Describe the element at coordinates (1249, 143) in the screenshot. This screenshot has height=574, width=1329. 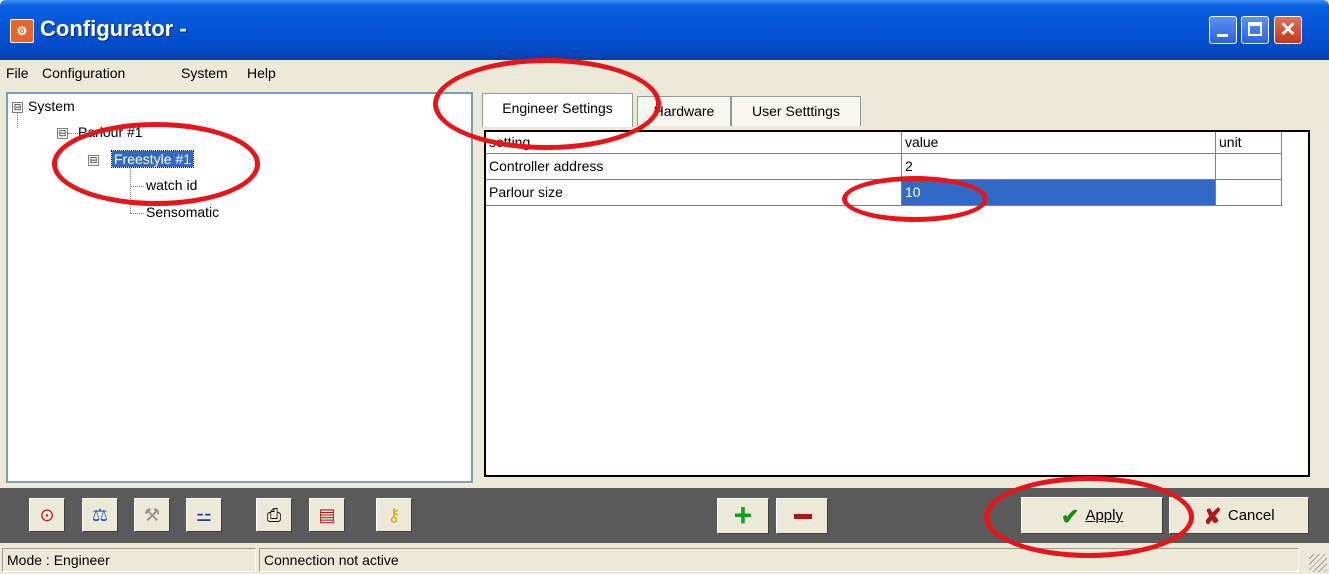
I see `column-header-unit: unit` at that location.